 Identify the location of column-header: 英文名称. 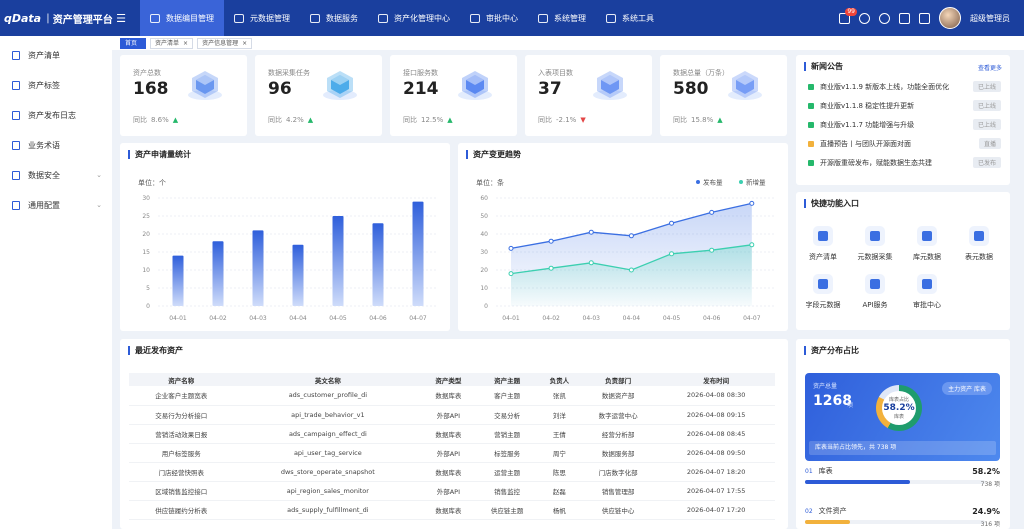
(328, 379).